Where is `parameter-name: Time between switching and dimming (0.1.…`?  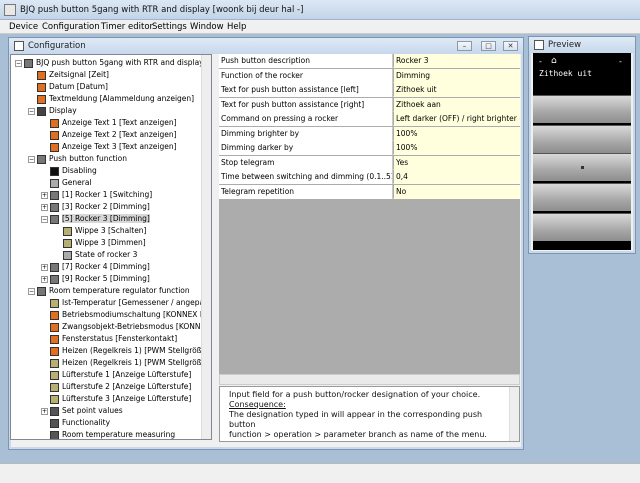
parameter-name: Time between switching and dimming (0.1.… is located at coordinates (306, 177).